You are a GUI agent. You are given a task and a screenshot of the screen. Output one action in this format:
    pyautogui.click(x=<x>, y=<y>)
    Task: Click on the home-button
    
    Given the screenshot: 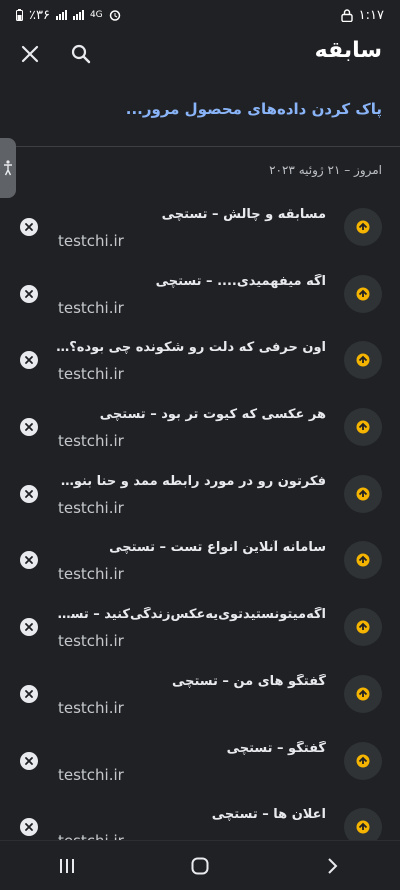 What is the action you would take?
    pyautogui.click(x=200, y=866)
    